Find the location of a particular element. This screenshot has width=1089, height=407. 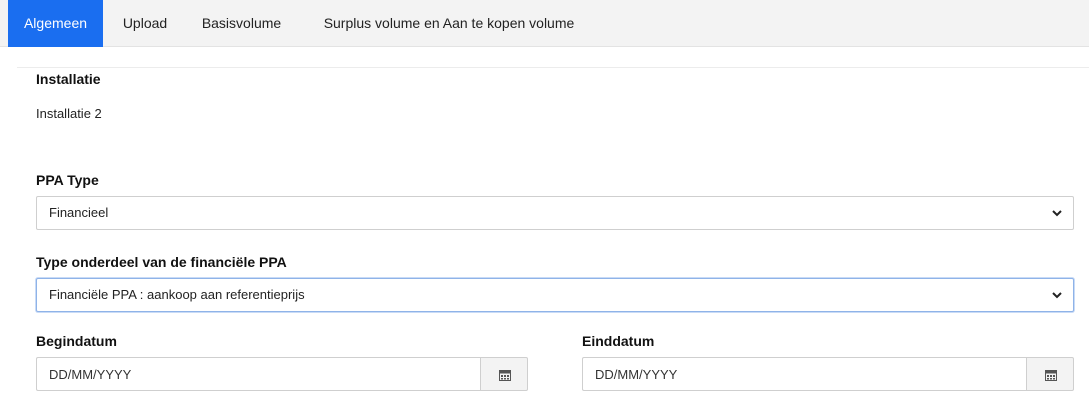

type-onderdeel-label: Type onderdeel van de financiële PPA is located at coordinates (161, 262).